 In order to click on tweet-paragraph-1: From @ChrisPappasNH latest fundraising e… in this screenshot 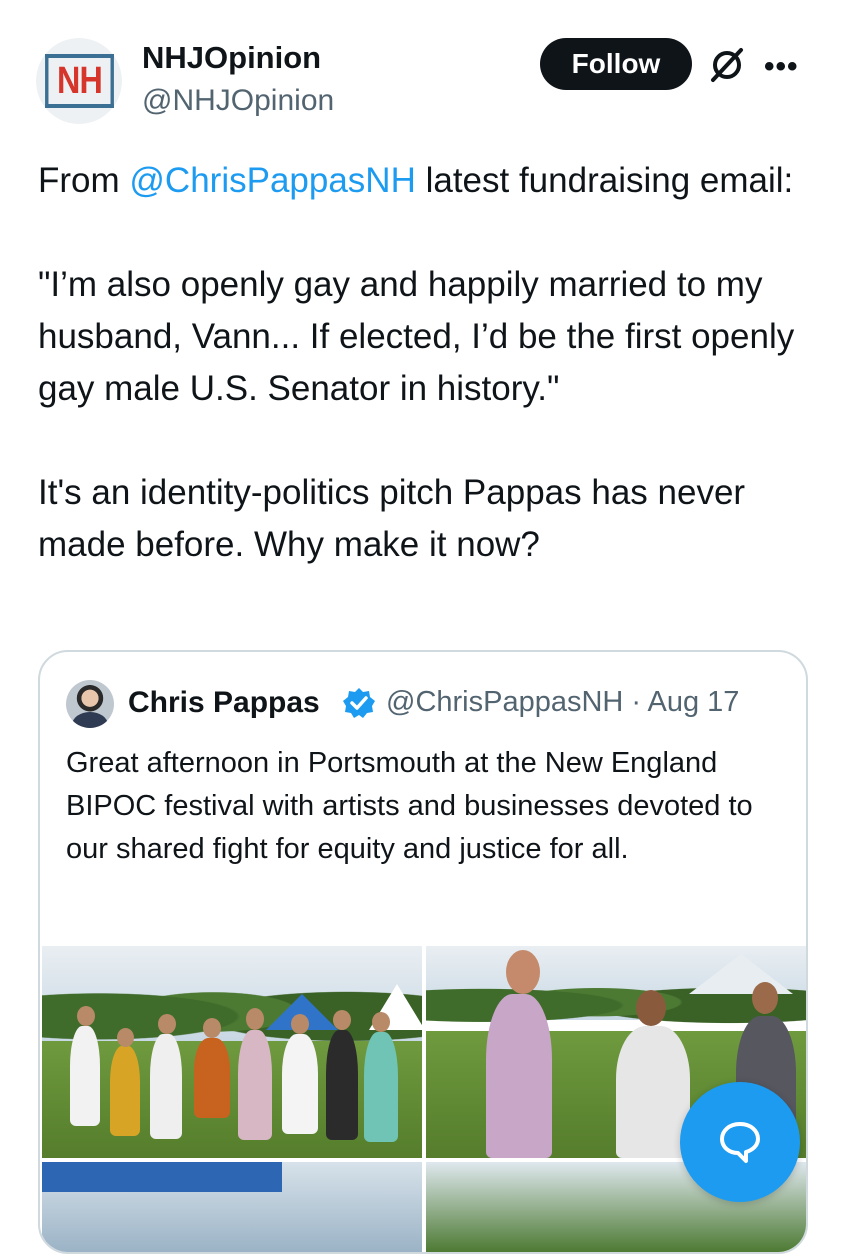, I will do `click(428, 181)`.